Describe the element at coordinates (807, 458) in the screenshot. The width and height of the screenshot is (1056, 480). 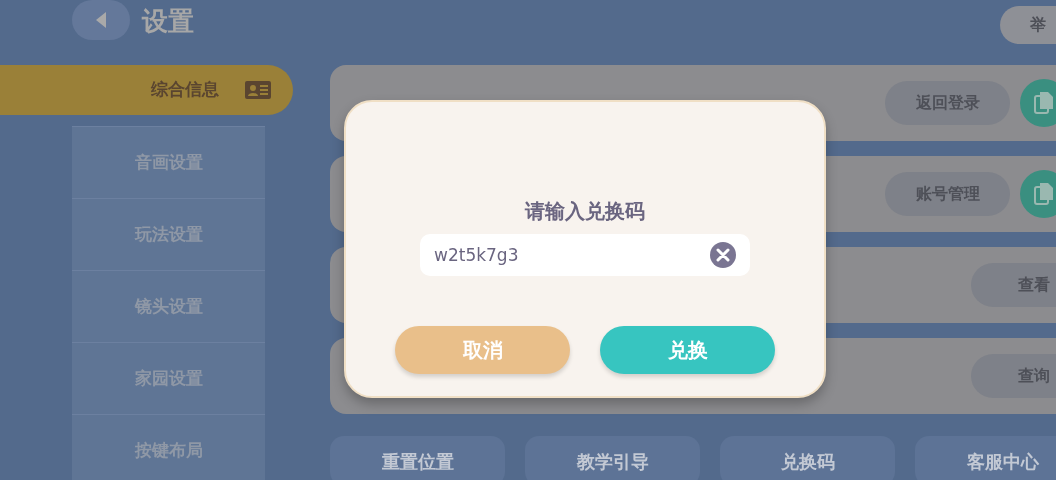
I see `bottom-menu-button: 兑换码` at that location.